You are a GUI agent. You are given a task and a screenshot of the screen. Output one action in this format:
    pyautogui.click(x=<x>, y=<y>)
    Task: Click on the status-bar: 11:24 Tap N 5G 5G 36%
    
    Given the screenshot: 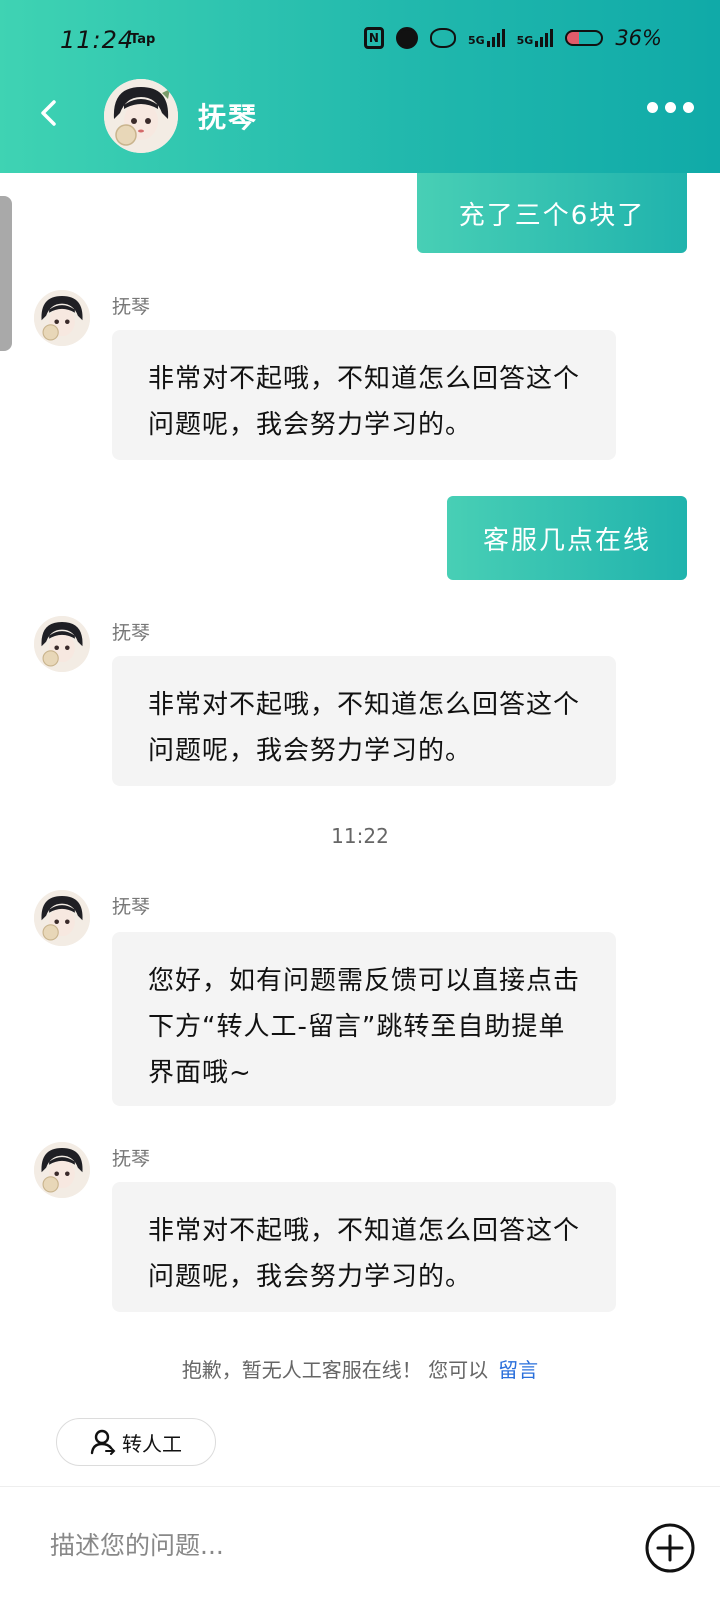 What is the action you would take?
    pyautogui.click(x=360, y=40)
    